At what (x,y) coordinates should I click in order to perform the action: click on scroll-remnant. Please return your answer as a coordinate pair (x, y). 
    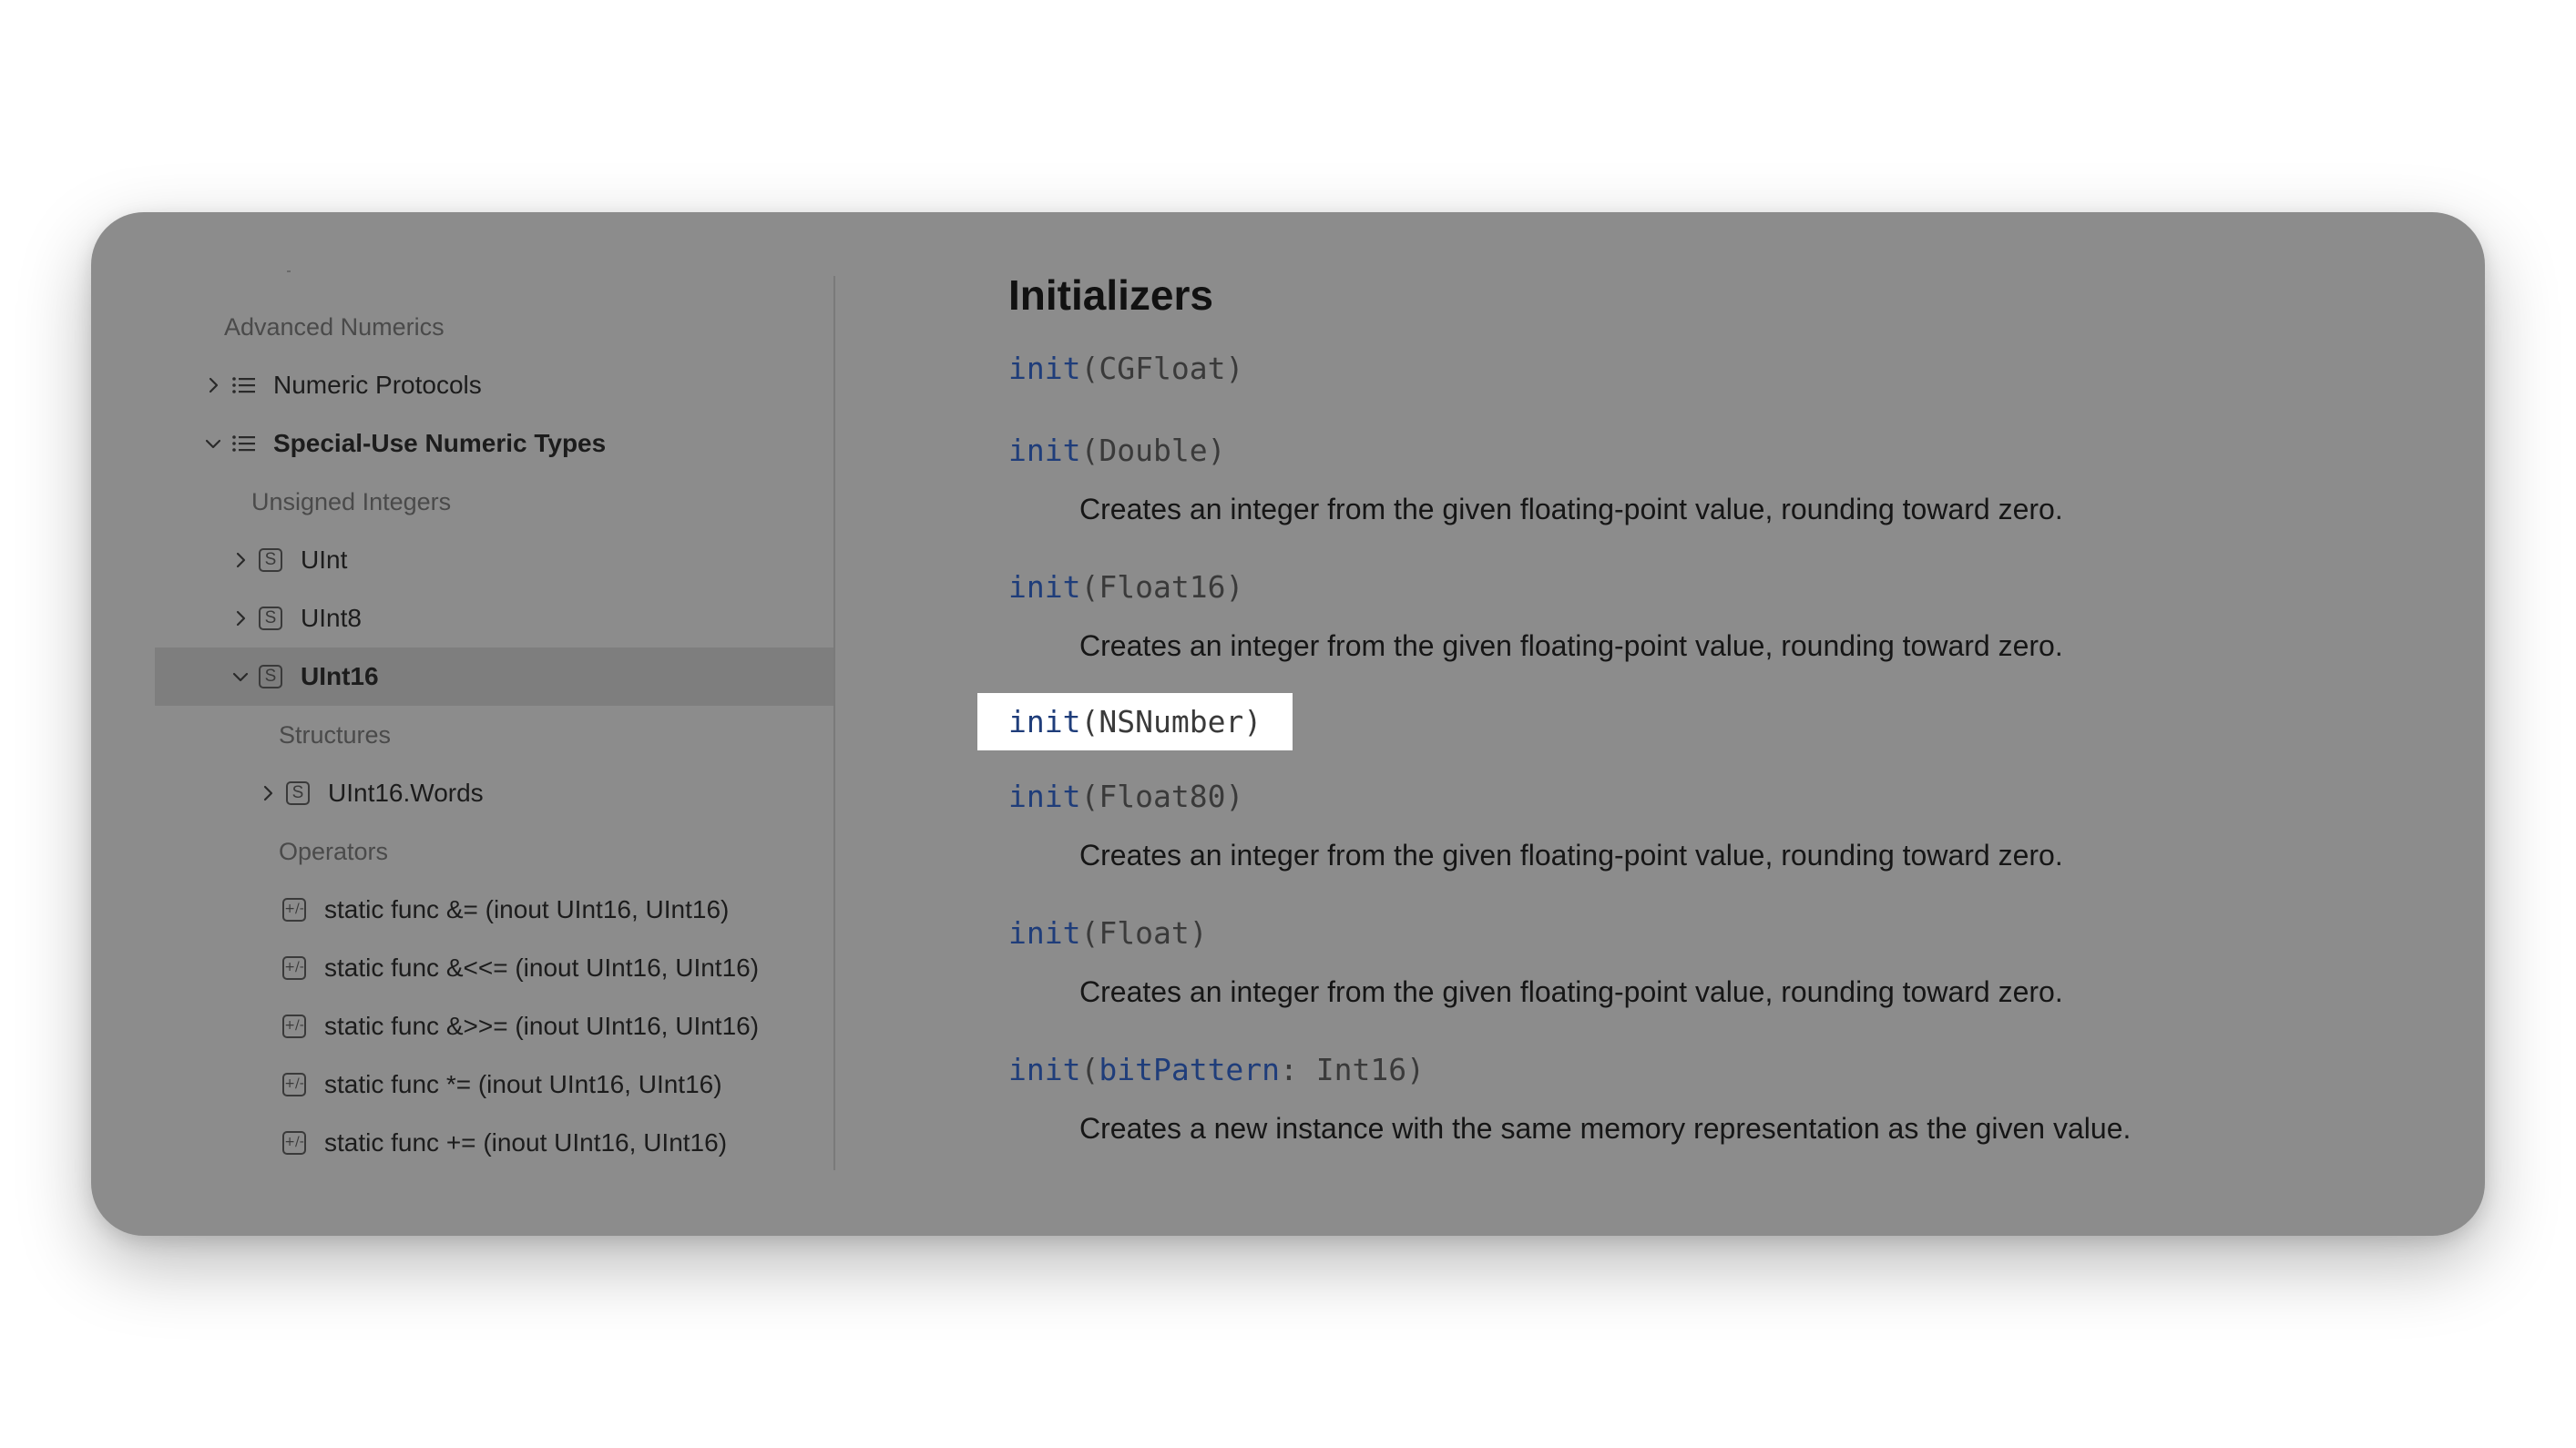
    Looking at the image, I should click on (289, 271).